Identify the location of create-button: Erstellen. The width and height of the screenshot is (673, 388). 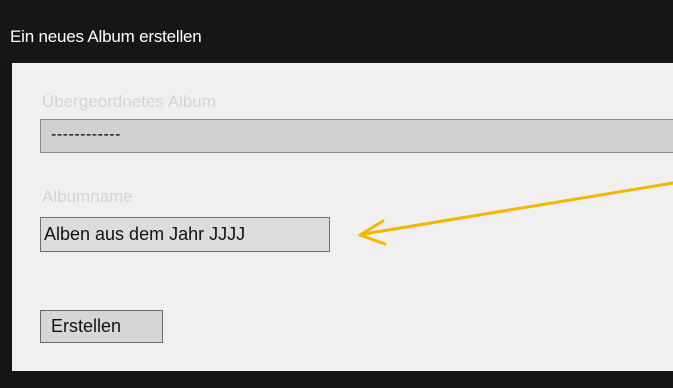
(101, 326).